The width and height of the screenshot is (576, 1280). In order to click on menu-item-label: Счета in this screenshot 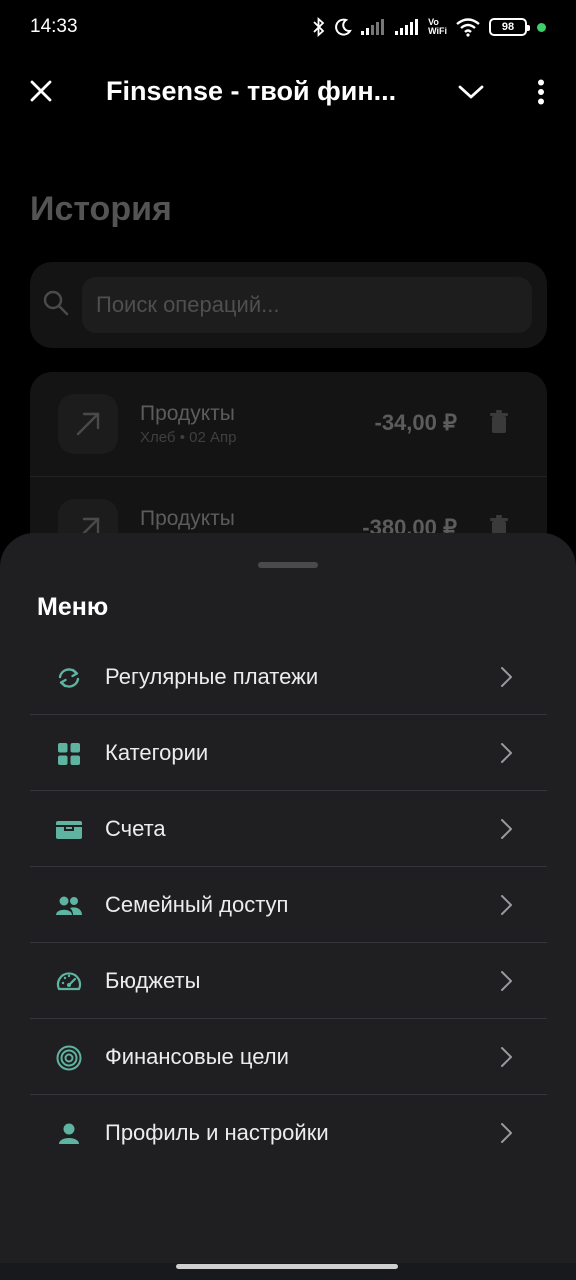, I will do `click(135, 828)`.